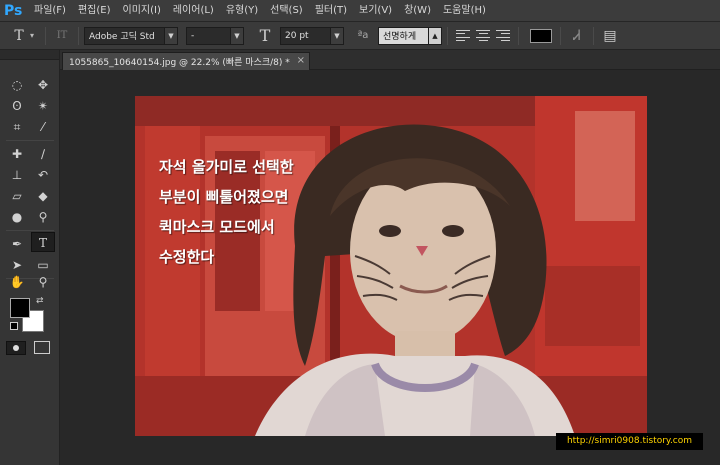  I want to click on overlay-caption: 자석 올가미로 선택한 부분이 삐툴어졌으면 퀵마스크 모드에서 수정한다, so click(259, 212).